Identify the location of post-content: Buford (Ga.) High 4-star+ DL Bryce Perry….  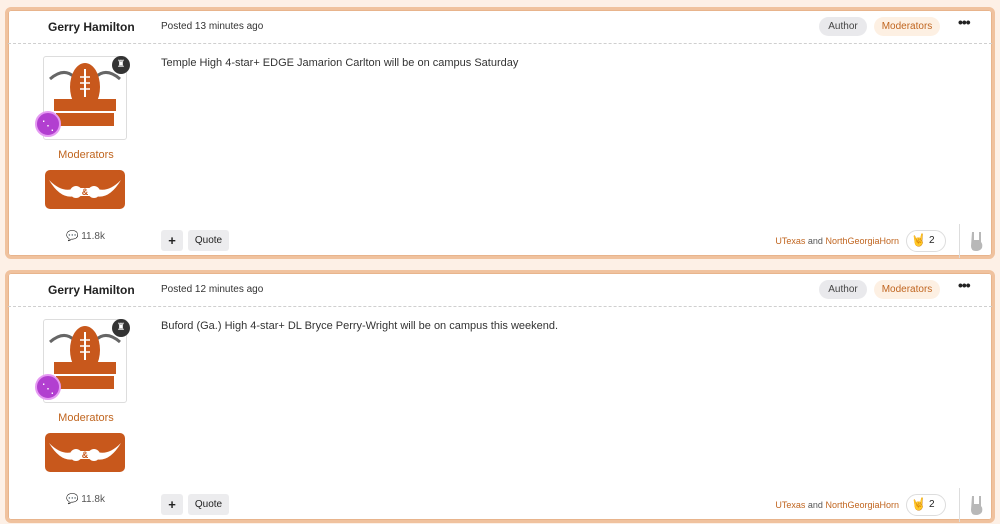
(360, 326).